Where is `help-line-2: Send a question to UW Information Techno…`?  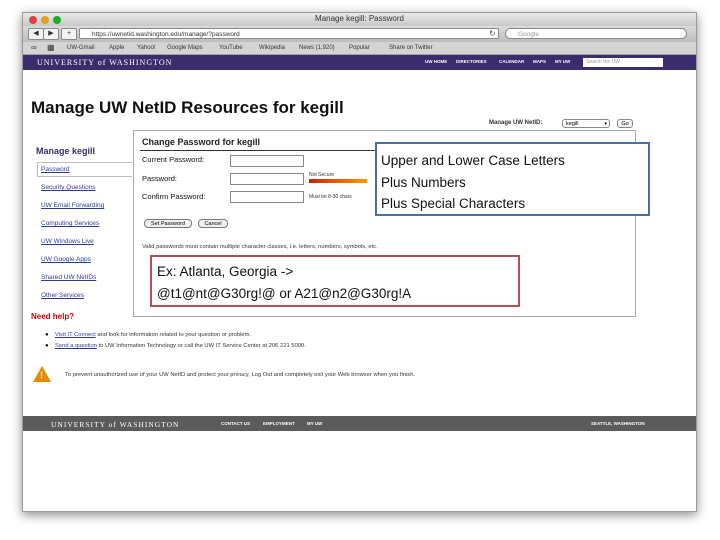 help-line-2: Send a question to UW Information Techno… is located at coordinates (180, 346).